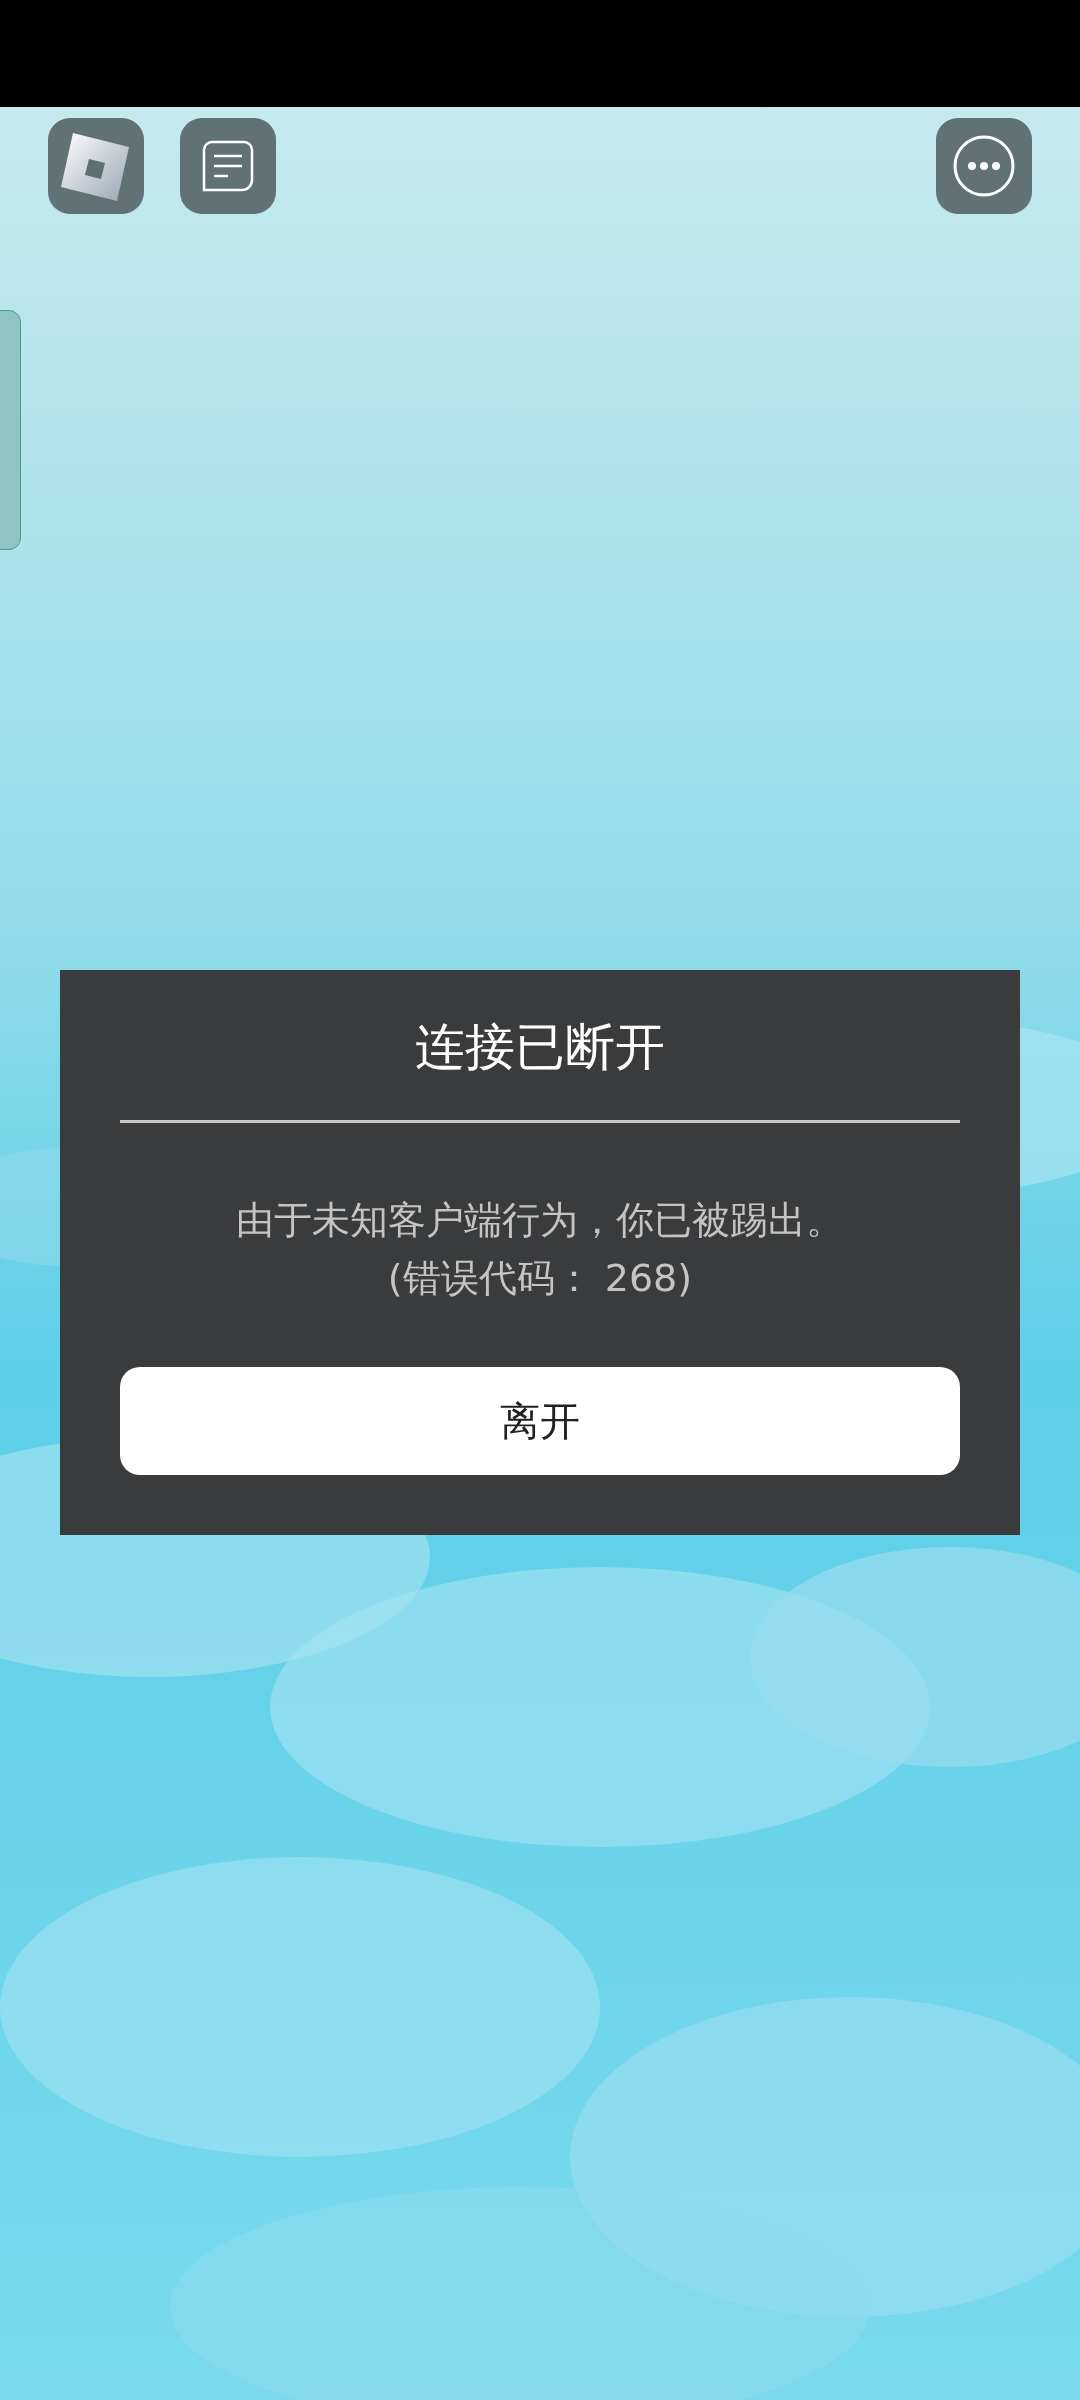  Describe the element at coordinates (96, 166) in the screenshot. I see `logo-button` at that location.